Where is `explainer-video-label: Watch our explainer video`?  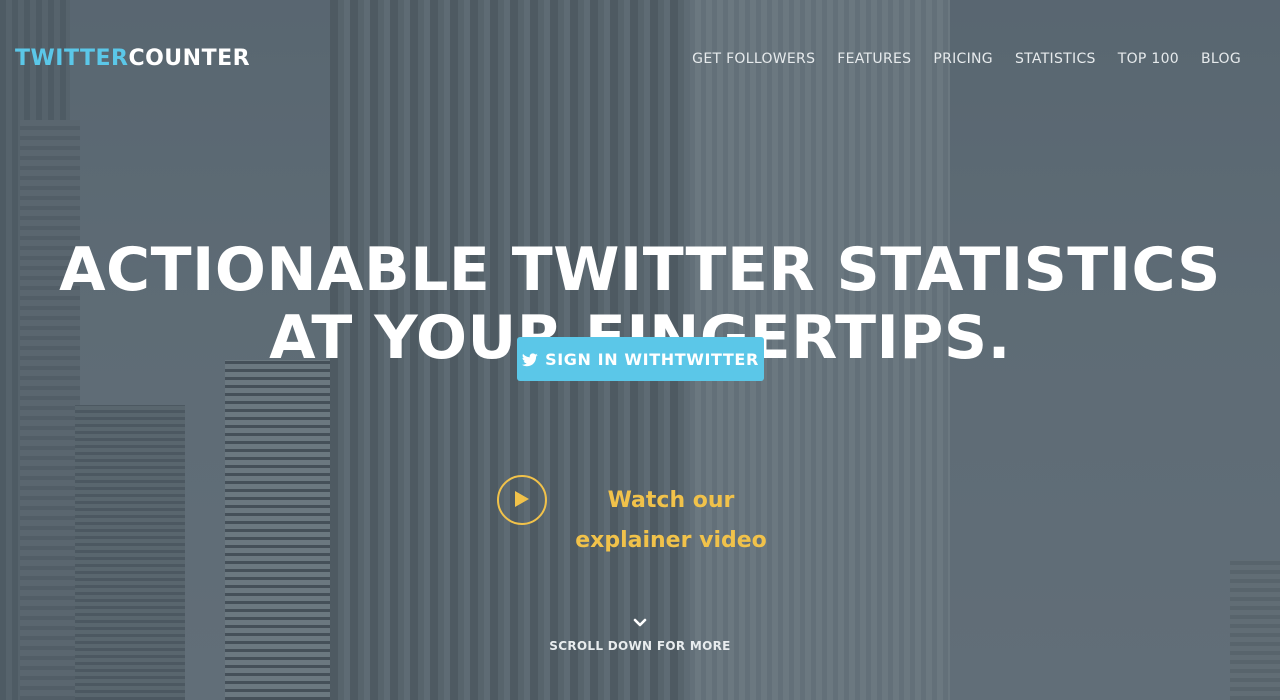 explainer-video-label: Watch our explainer video is located at coordinates (671, 520).